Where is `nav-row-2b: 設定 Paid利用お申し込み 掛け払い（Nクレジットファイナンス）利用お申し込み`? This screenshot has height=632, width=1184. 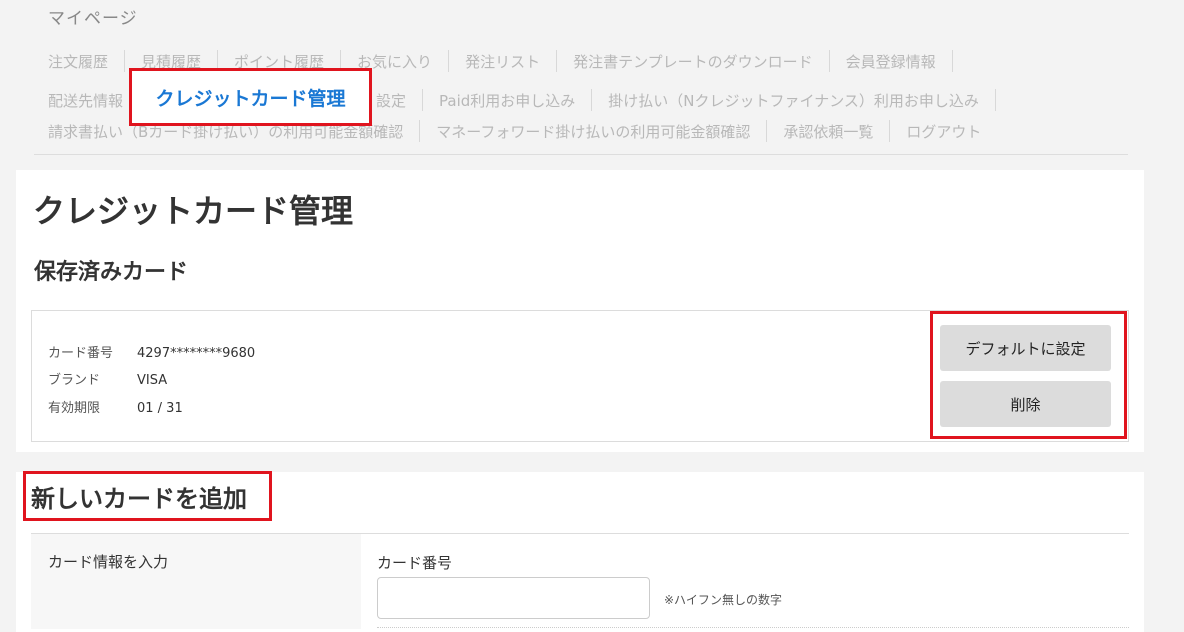
nav-row-2b: 設定 Paid利用お申し込み 掛け払い（Nクレジットファイナンス）利用お申し込み is located at coordinates (685, 100).